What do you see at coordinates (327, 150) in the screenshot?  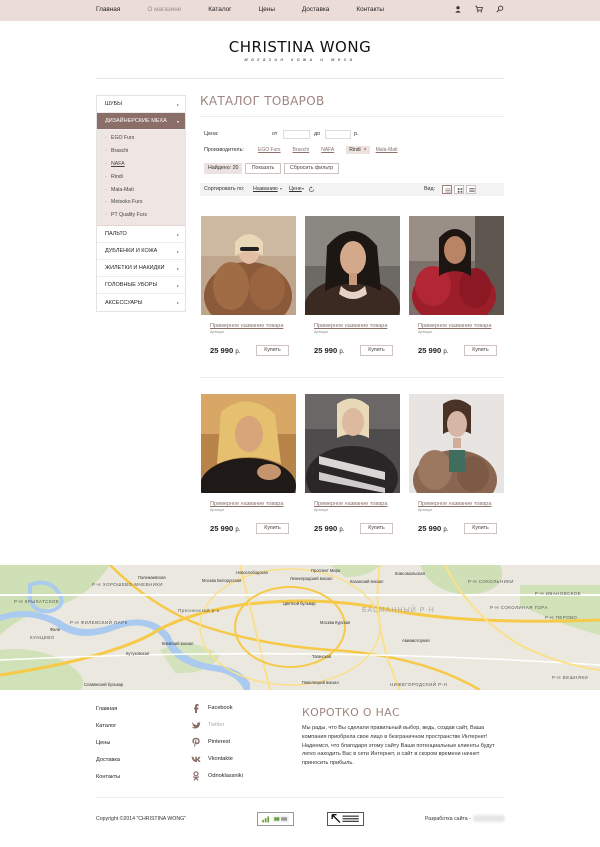 I see `maker-nafa: NAFA` at bounding box center [327, 150].